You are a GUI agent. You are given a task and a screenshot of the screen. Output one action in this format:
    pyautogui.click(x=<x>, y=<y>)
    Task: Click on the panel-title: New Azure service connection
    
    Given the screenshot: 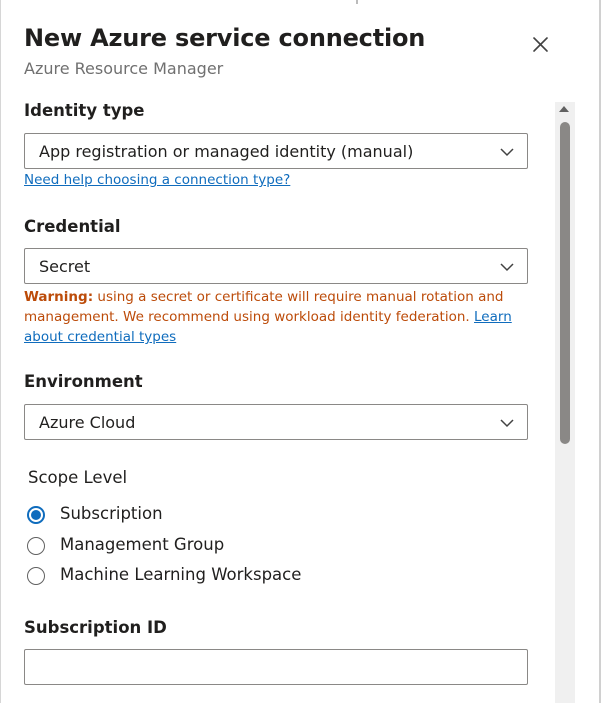 What is the action you would take?
    pyautogui.click(x=225, y=38)
    